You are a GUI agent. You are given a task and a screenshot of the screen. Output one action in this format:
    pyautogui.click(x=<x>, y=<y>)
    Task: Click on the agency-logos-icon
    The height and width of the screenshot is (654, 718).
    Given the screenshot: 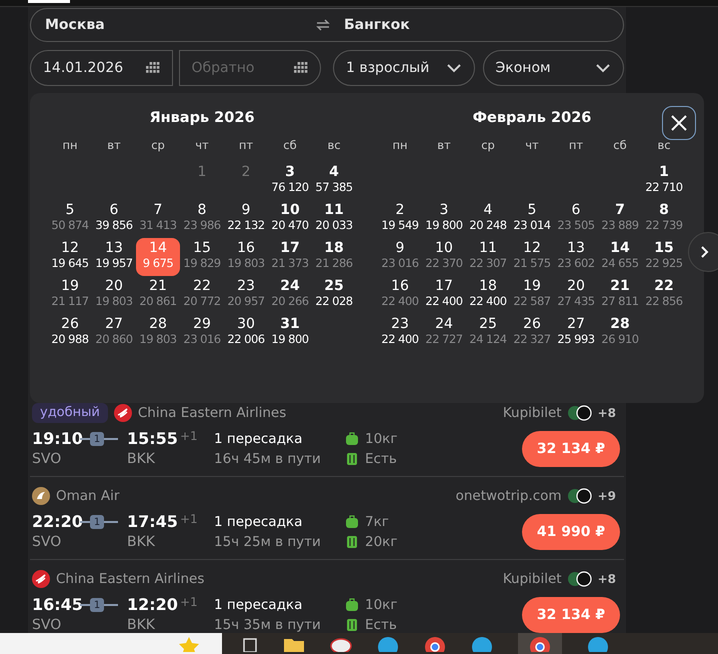 What is the action you would take?
    pyautogui.click(x=580, y=496)
    